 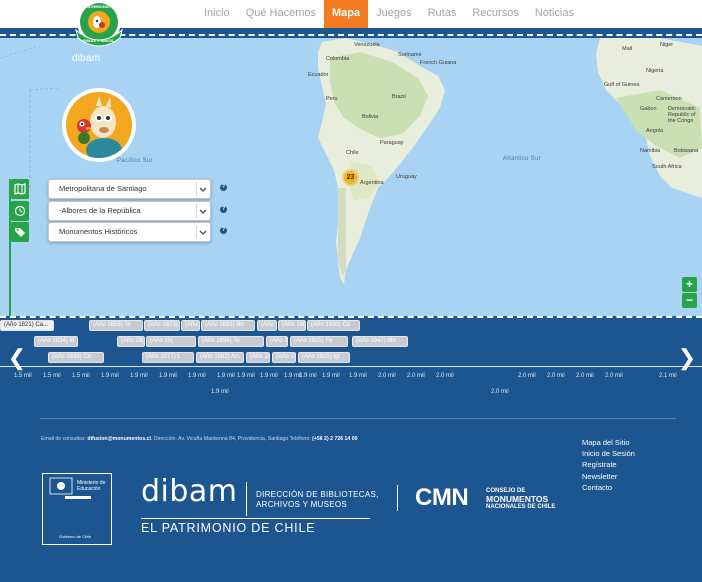 What do you see at coordinates (667, 167) in the screenshot?
I see `country-label: South Africa` at bounding box center [667, 167].